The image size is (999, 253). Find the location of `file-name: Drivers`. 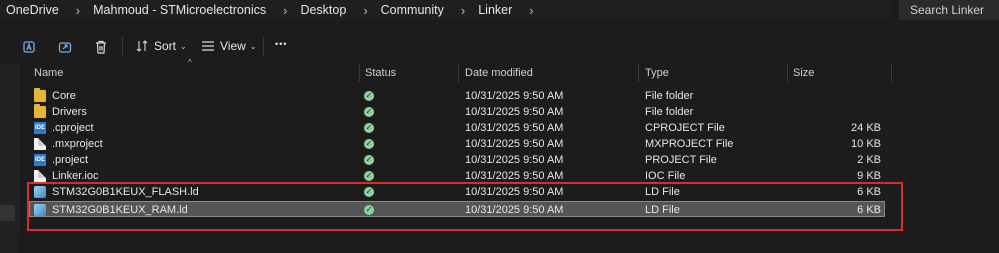

file-name: Drivers is located at coordinates (69, 112).